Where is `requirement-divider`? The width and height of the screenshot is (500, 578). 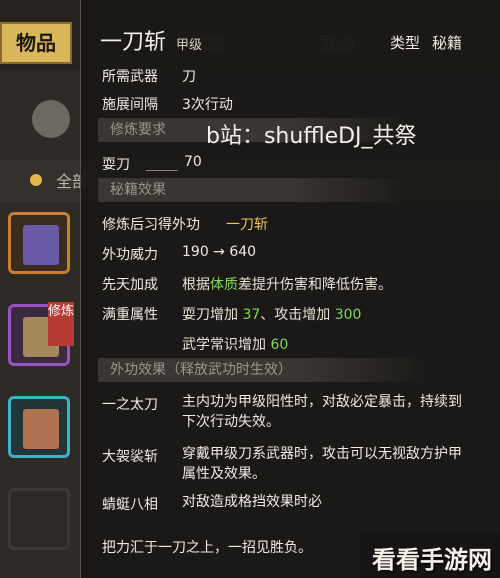 requirement-divider is located at coordinates (162, 170).